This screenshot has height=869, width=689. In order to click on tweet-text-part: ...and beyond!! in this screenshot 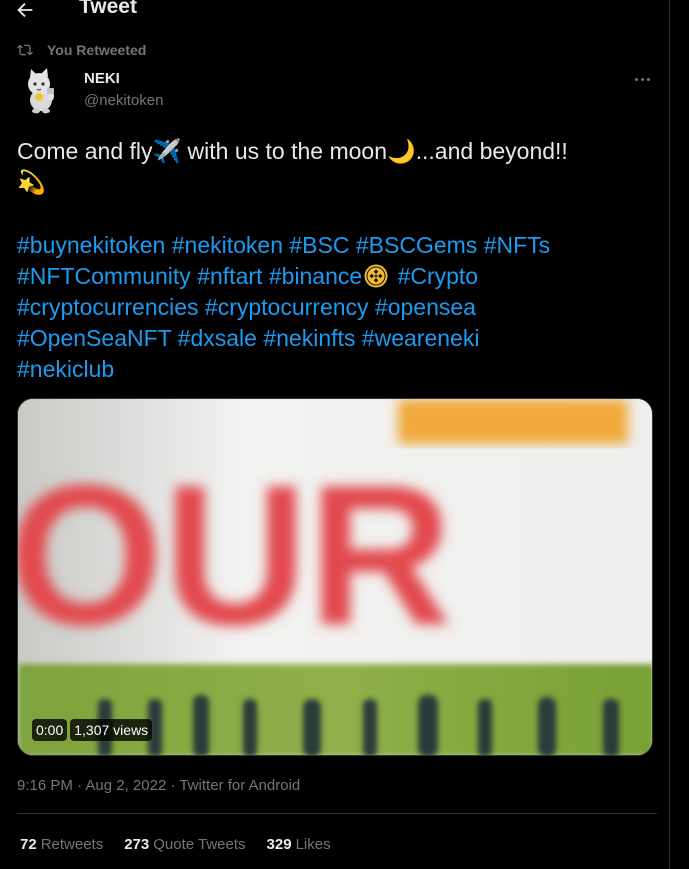, I will do `click(491, 151)`.